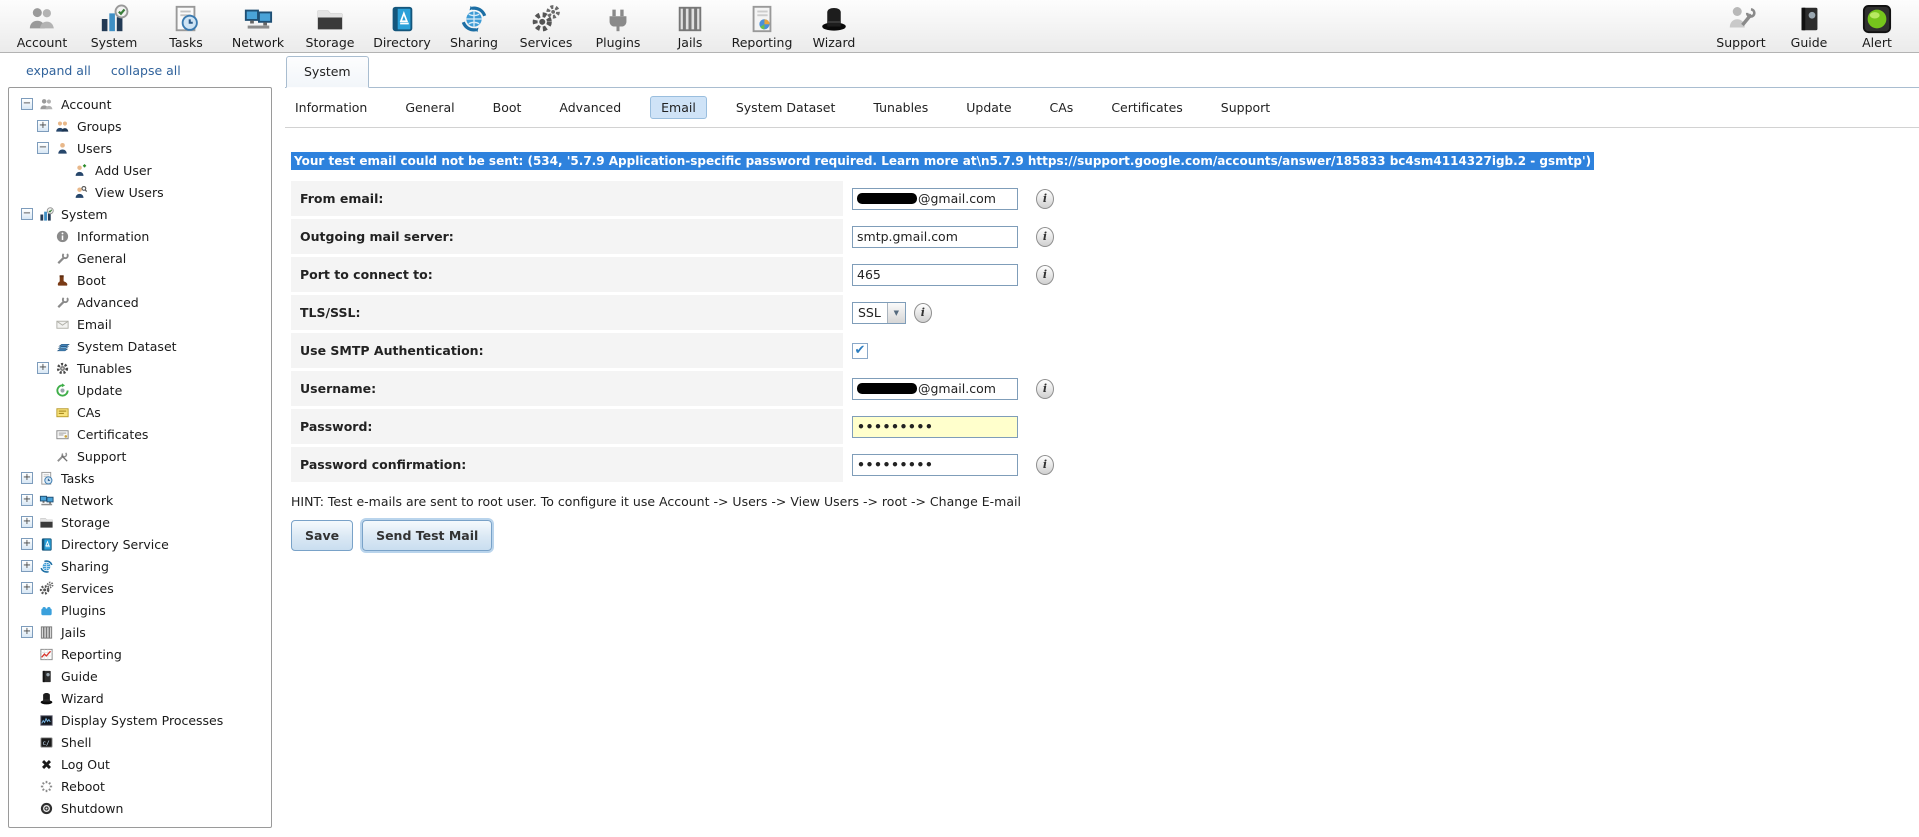  Describe the element at coordinates (834, 26) in the screenshot. I see `toolbar-item-wizard: Wizard` at that location.